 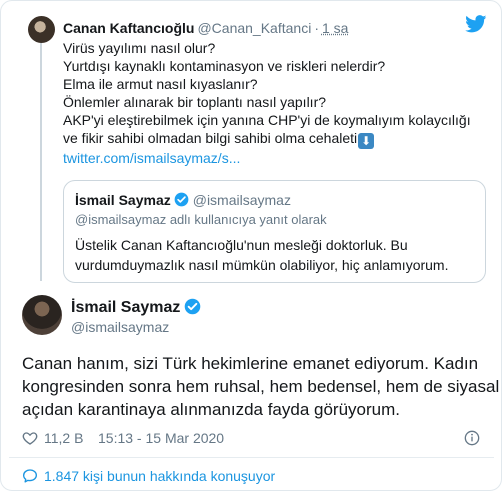 I want to click on twitter-bird-icon, so click(x=476, y=24).